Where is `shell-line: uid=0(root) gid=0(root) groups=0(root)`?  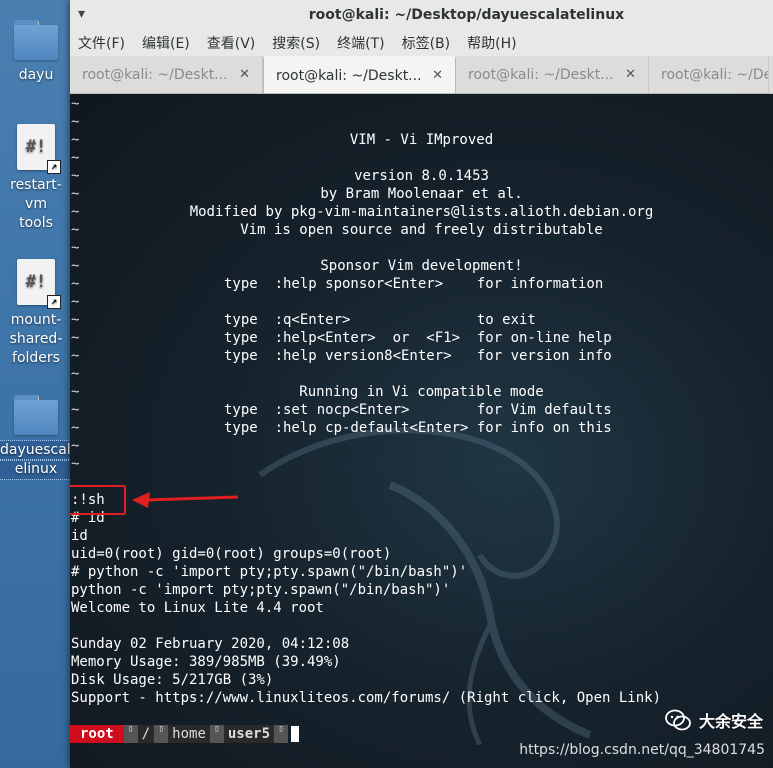 shell-line: uid=0(root) gid=0(root) groups=0(root) is located at coordinates (231, 554).